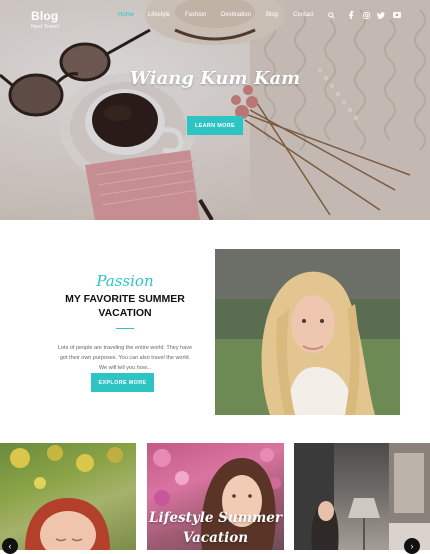 The image size is (430, 554). I want to click on learn-more-button: LEARN MORE, so click(215, 125).